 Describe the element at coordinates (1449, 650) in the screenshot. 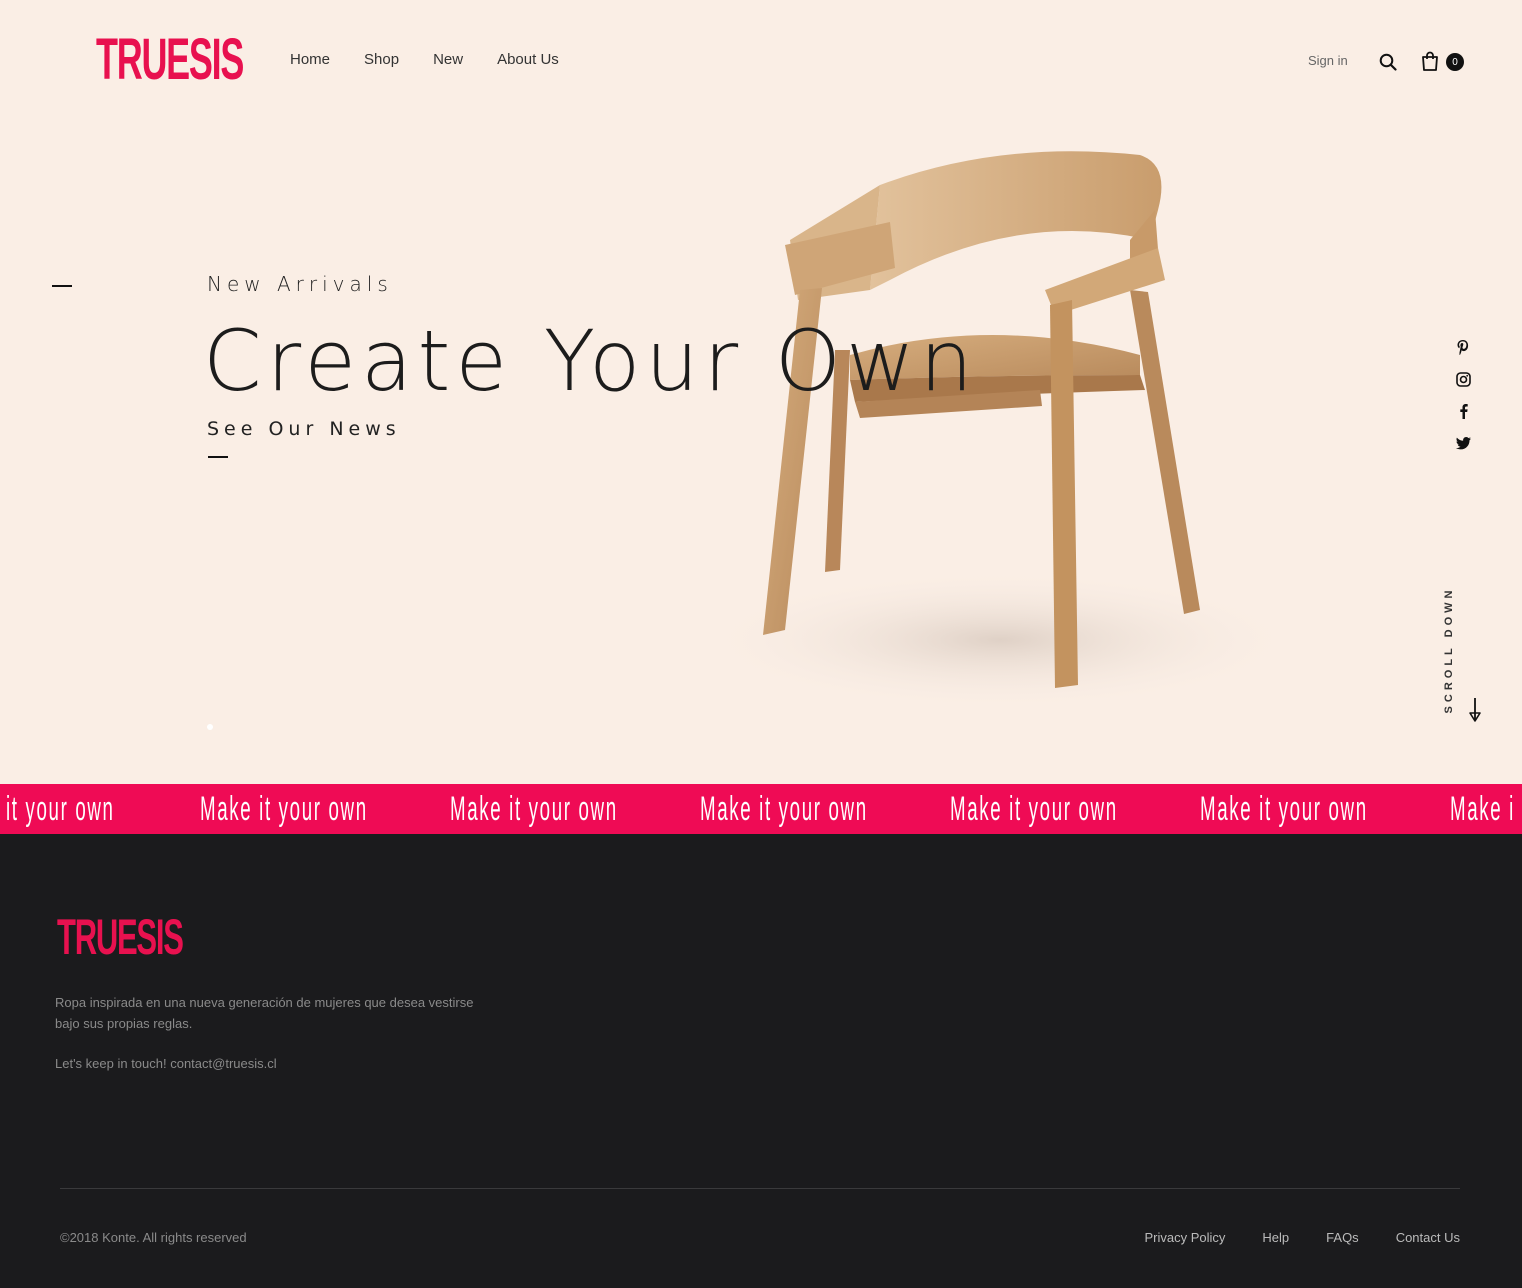

I see `scroll-down-label: SCROLL DOWN` at that location.